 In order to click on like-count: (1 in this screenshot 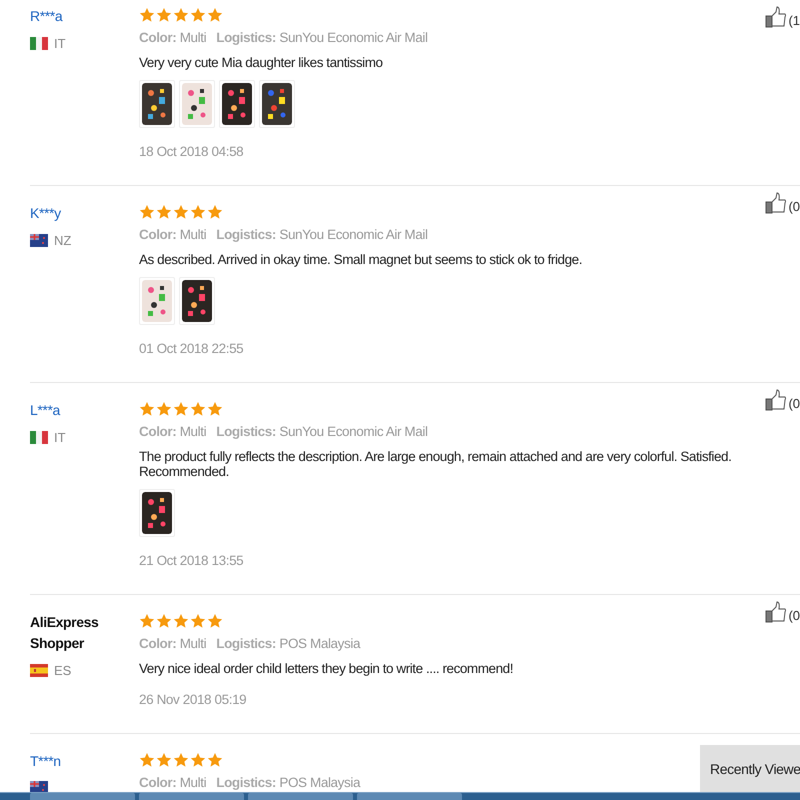, I will do `click(794, 20)`.